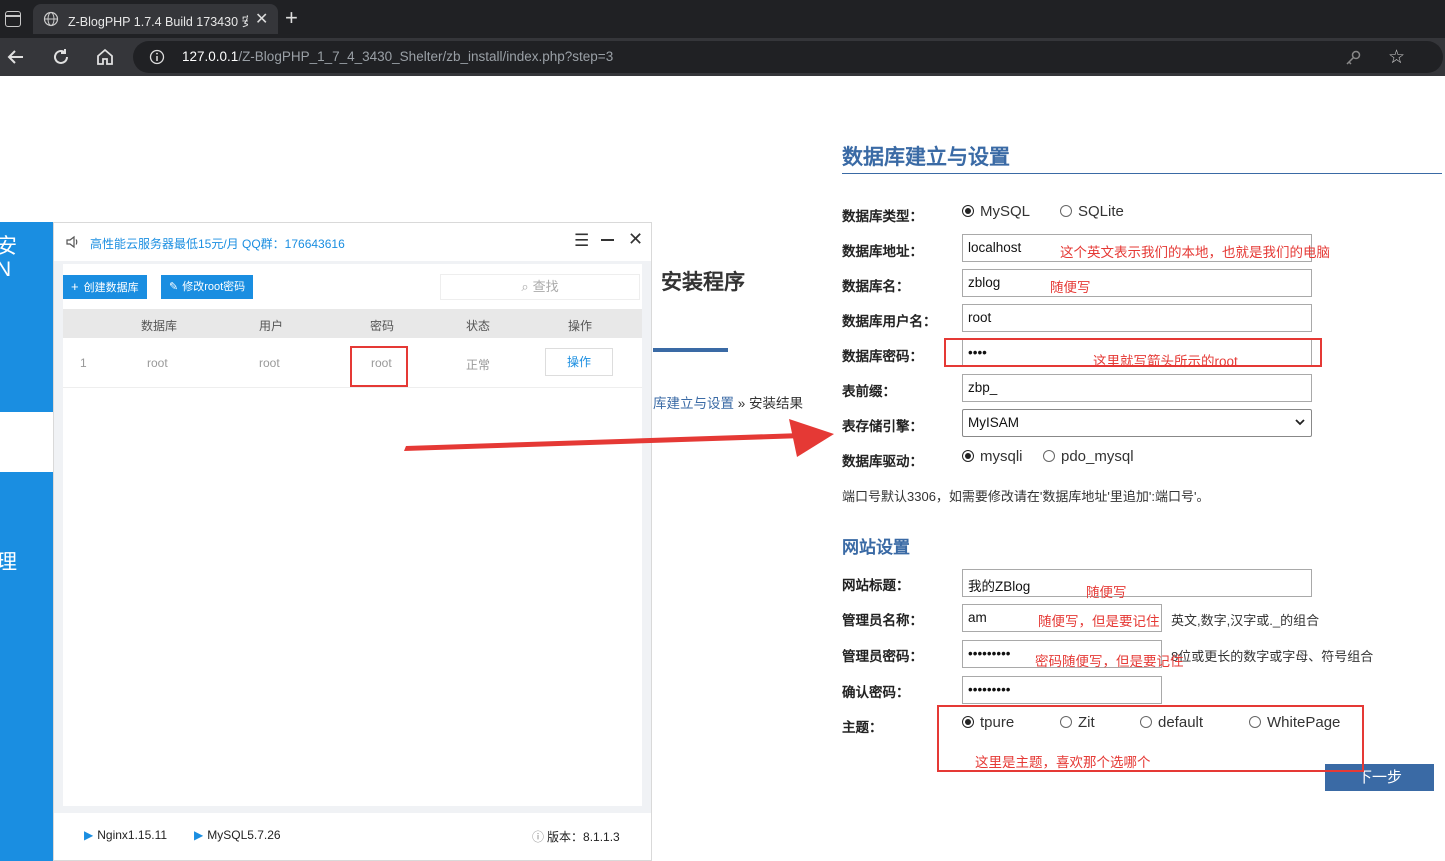  Describe the element at coordinates (105, 57) in the screenshot. I see `home-icon` at that location.